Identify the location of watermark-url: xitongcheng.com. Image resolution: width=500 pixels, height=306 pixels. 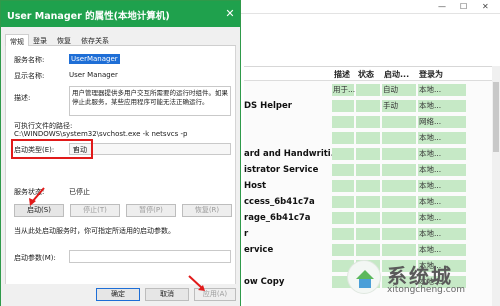
(426, 290).